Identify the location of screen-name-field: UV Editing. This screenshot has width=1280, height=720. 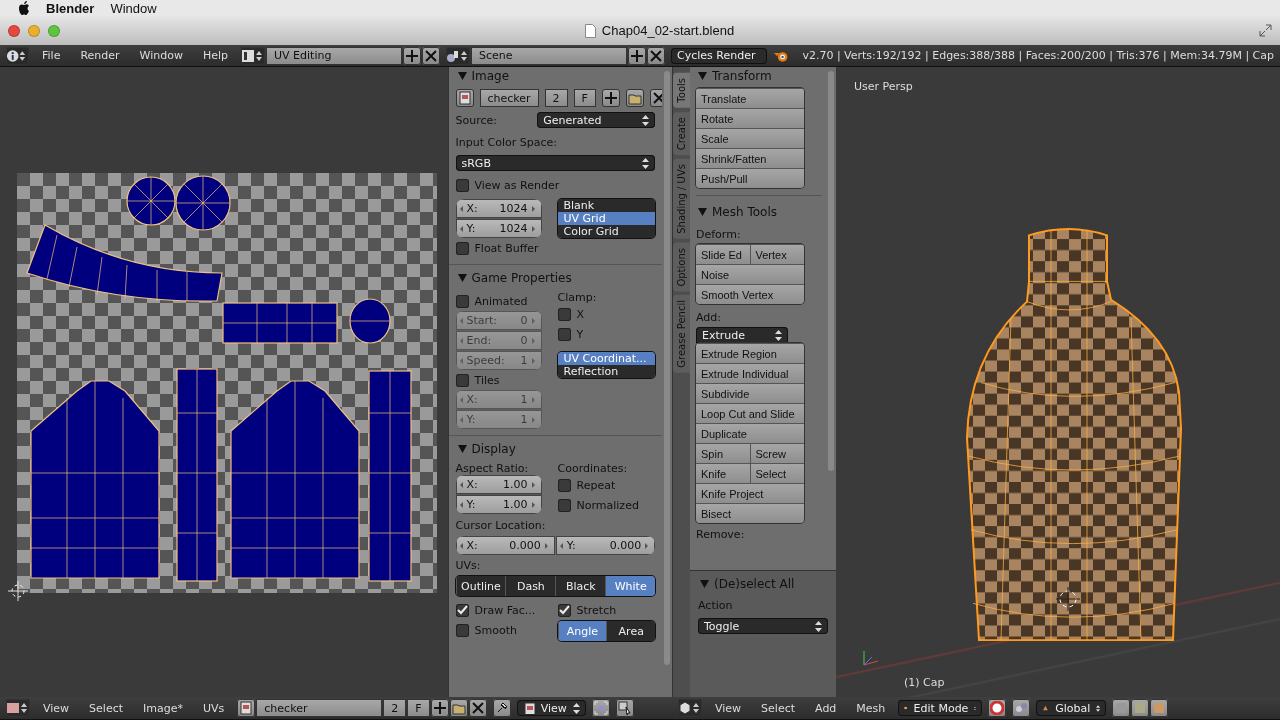
(334, 55).